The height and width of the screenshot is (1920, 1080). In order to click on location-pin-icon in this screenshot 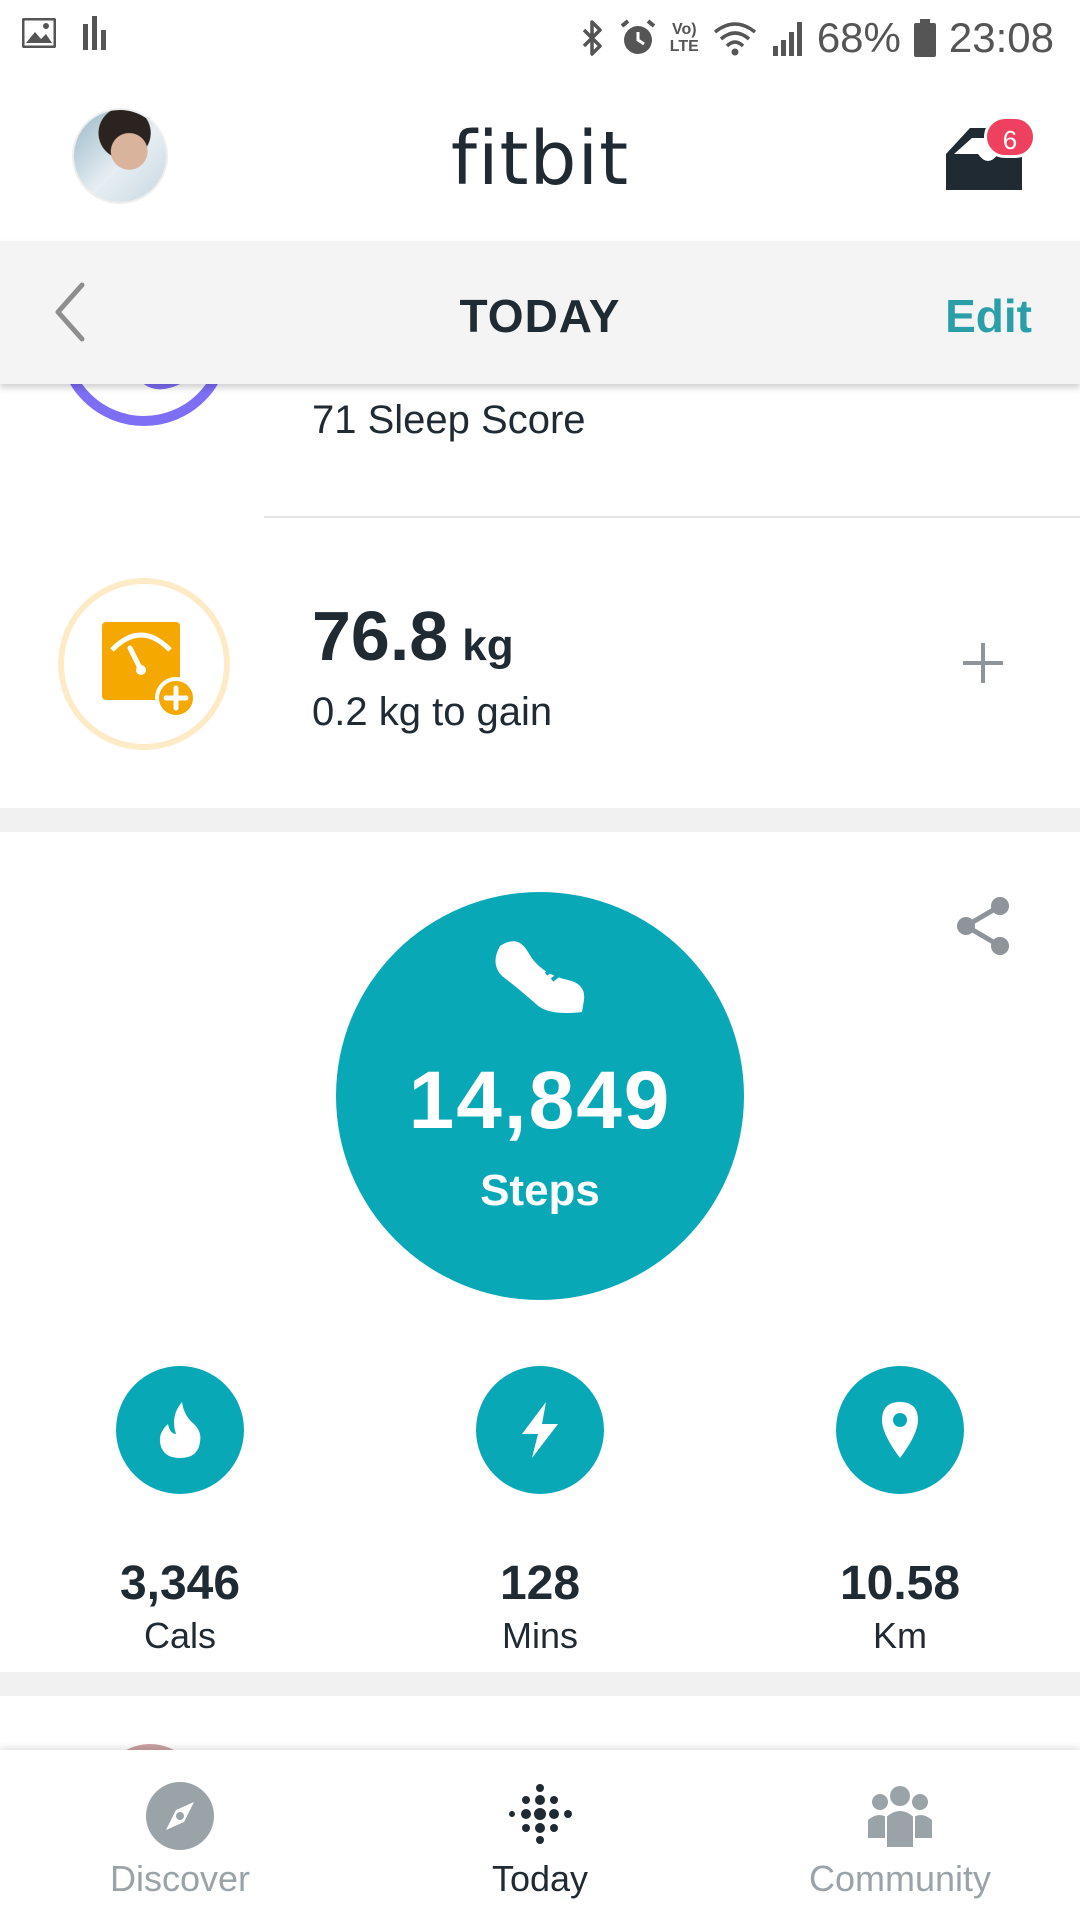, I will do `click(900, 1430)`.